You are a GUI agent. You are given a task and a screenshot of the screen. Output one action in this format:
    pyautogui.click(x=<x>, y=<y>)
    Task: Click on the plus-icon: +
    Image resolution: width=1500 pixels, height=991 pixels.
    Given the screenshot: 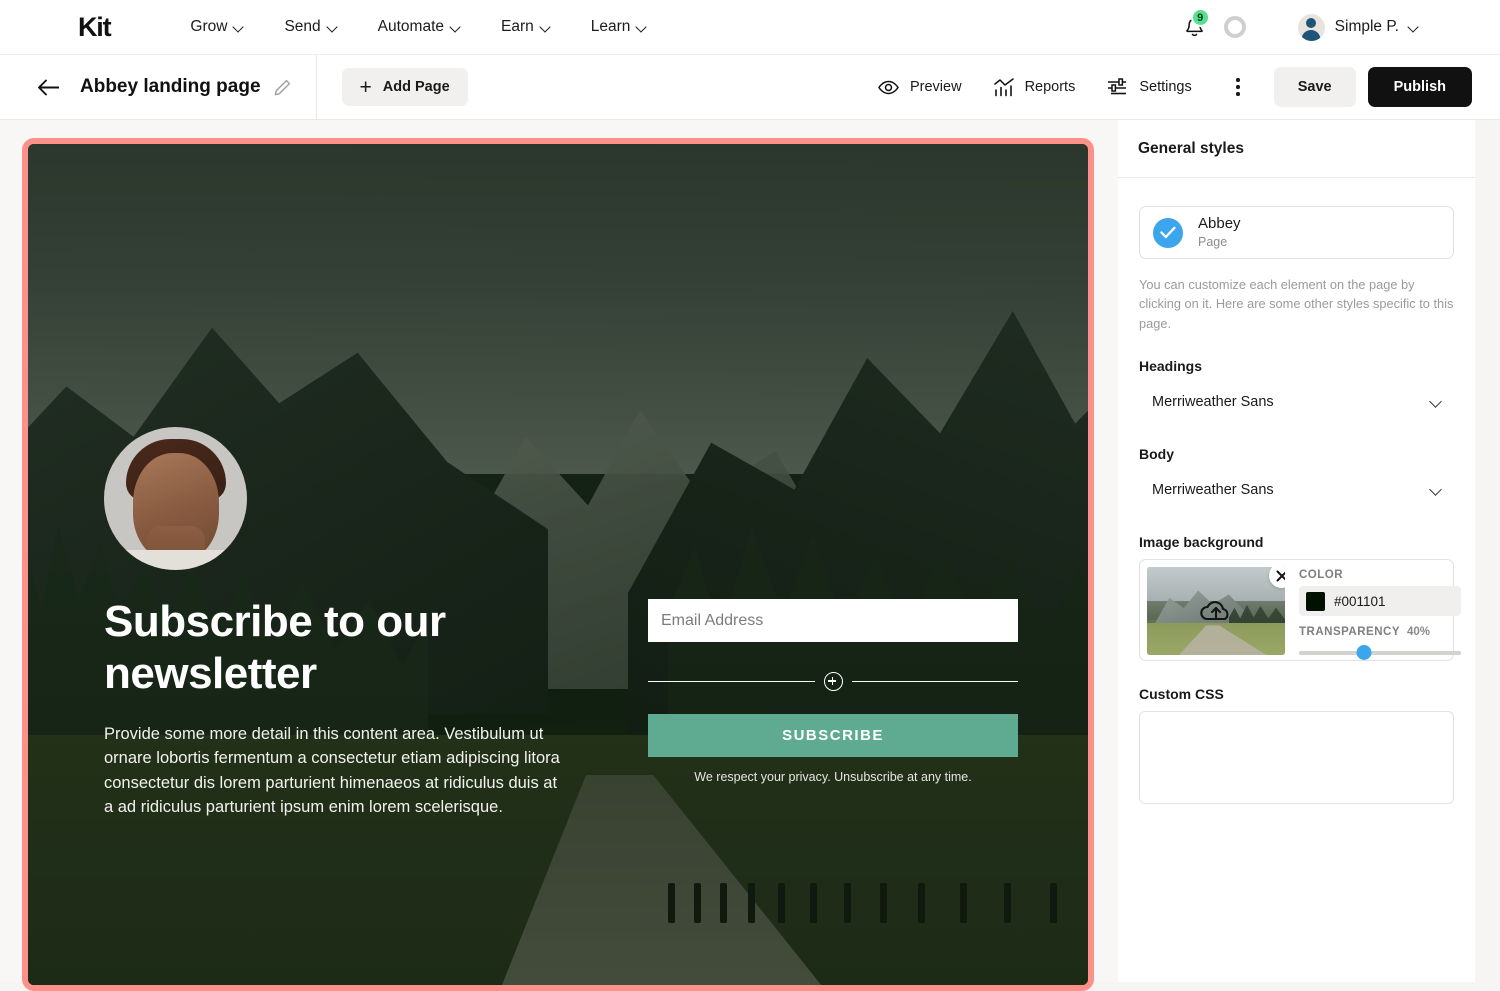 What is the action you would take?
    pyautogui.click(x=365, y=87)
    